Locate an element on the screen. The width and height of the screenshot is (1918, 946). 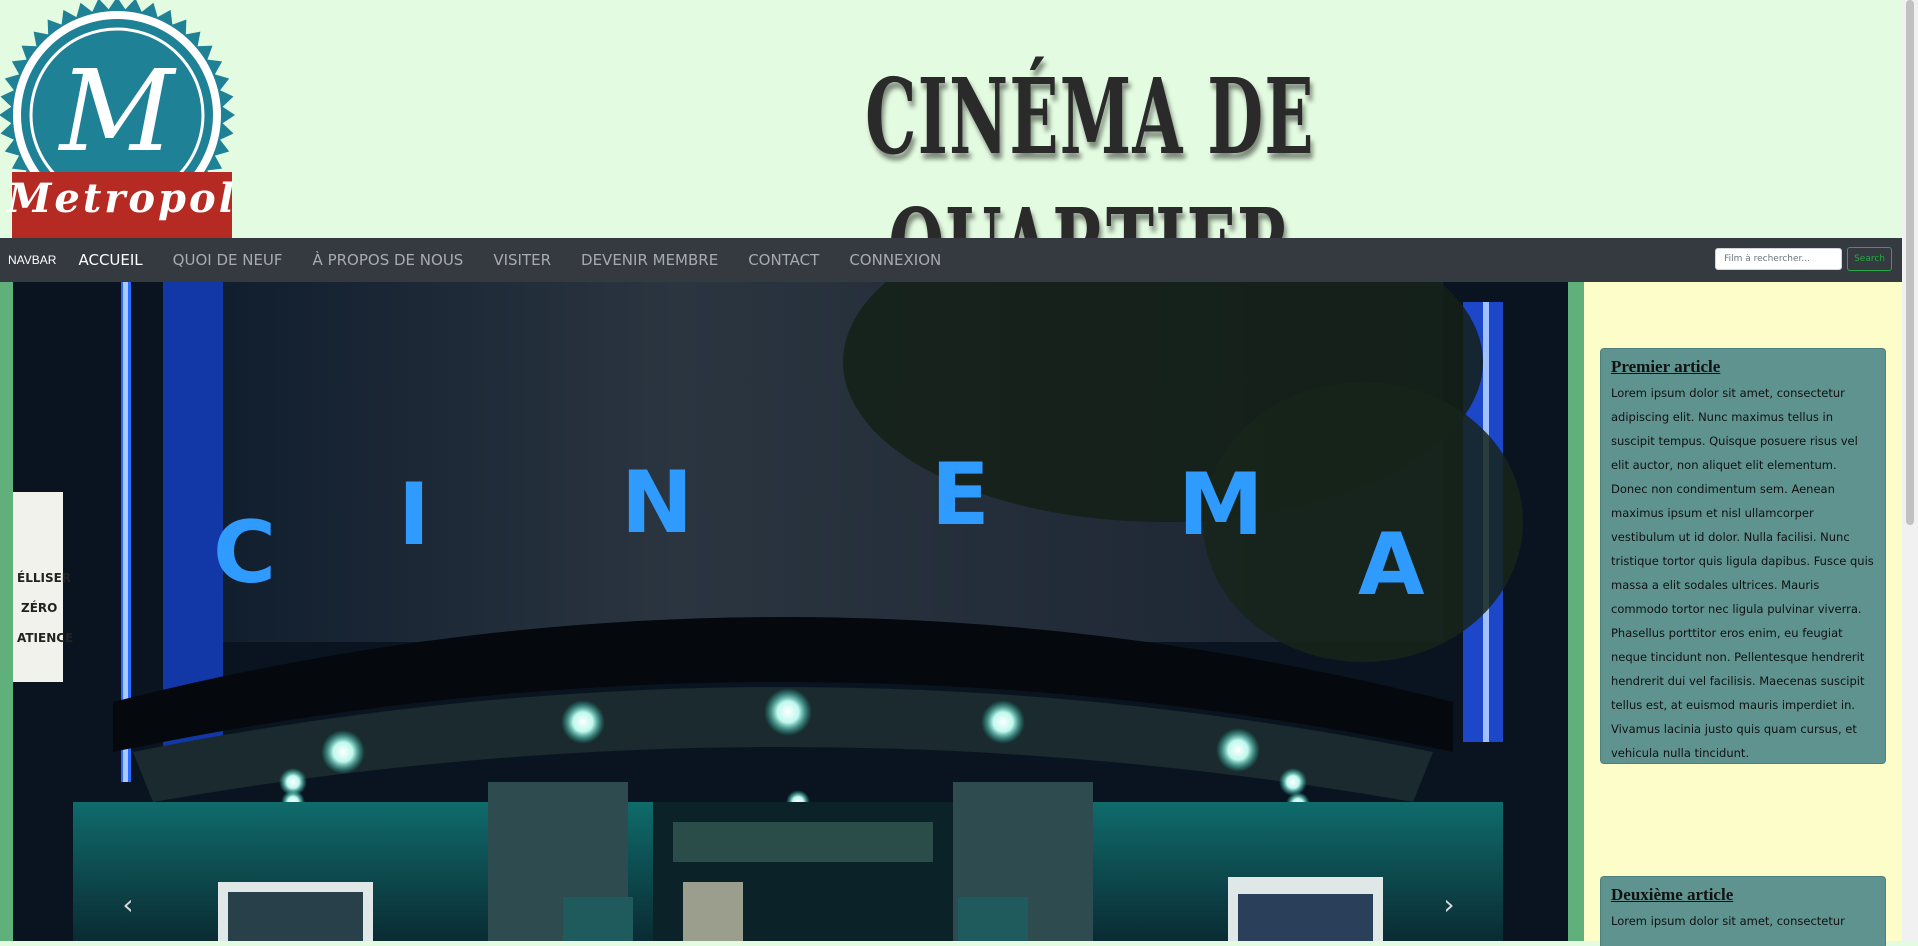
nav-link-accueil: ACCUEIL is located at coordinates (110, 260).